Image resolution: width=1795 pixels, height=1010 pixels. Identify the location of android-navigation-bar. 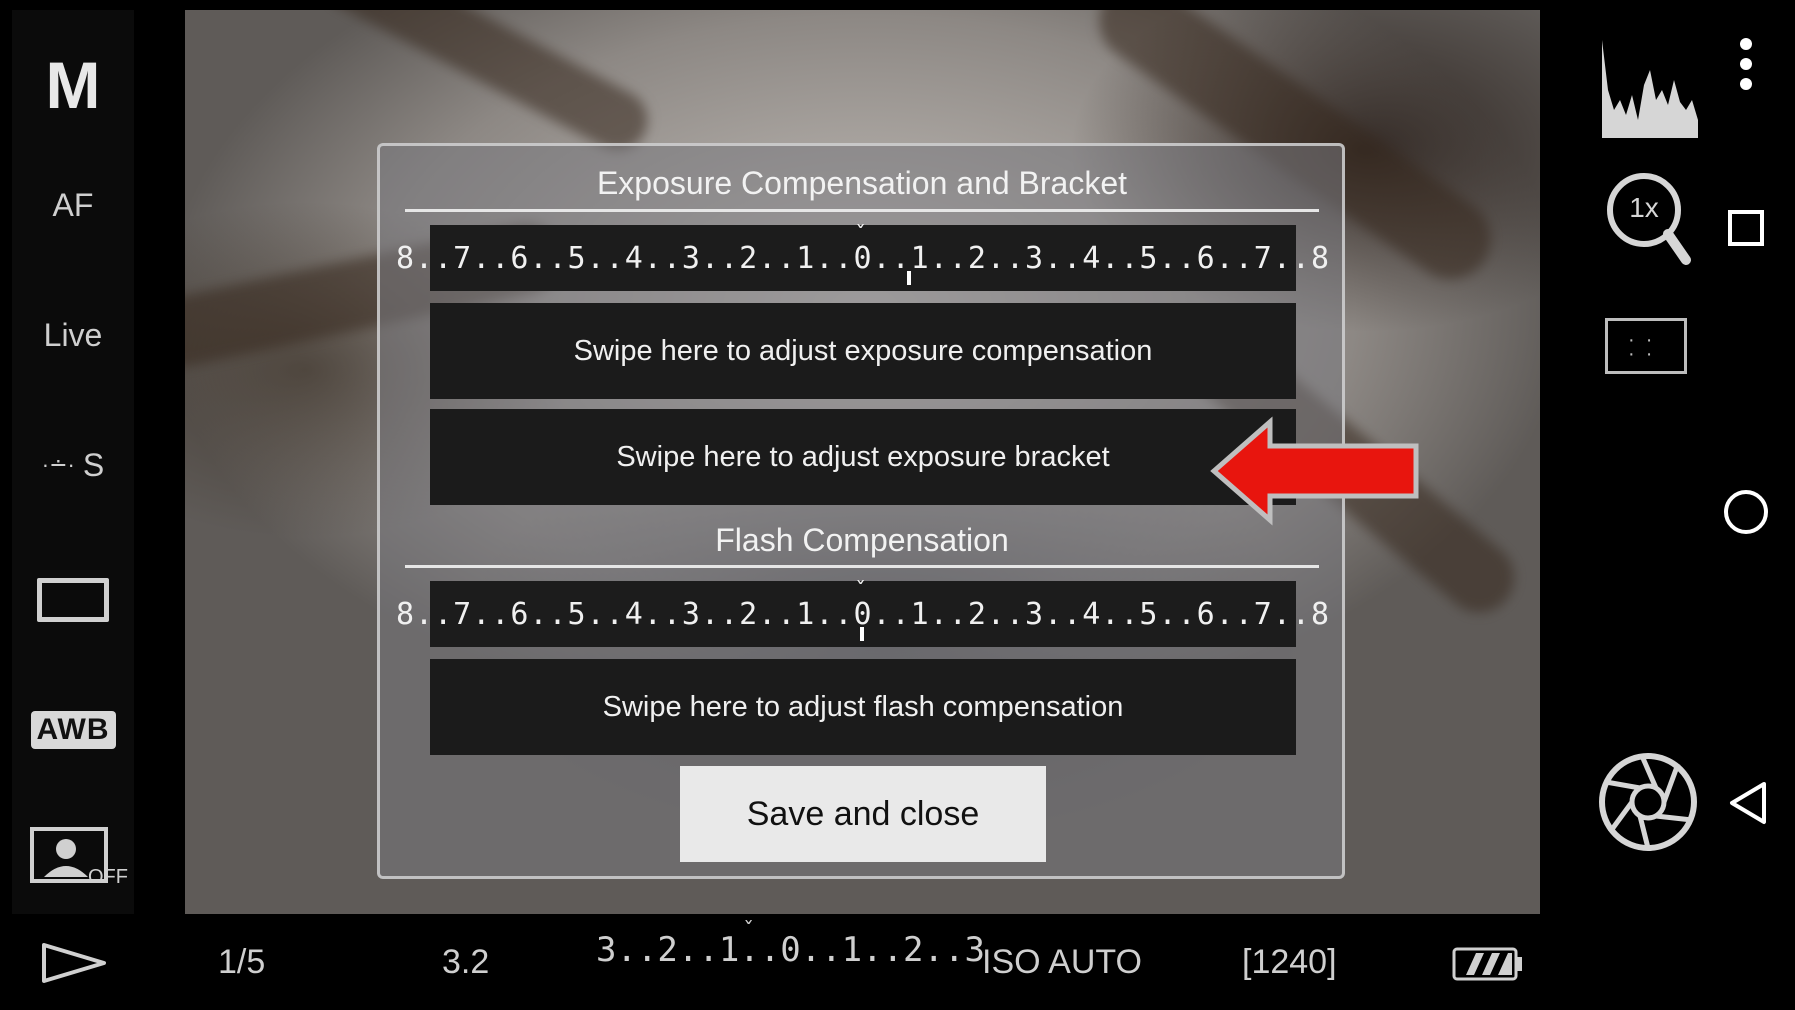
(1747, 462).